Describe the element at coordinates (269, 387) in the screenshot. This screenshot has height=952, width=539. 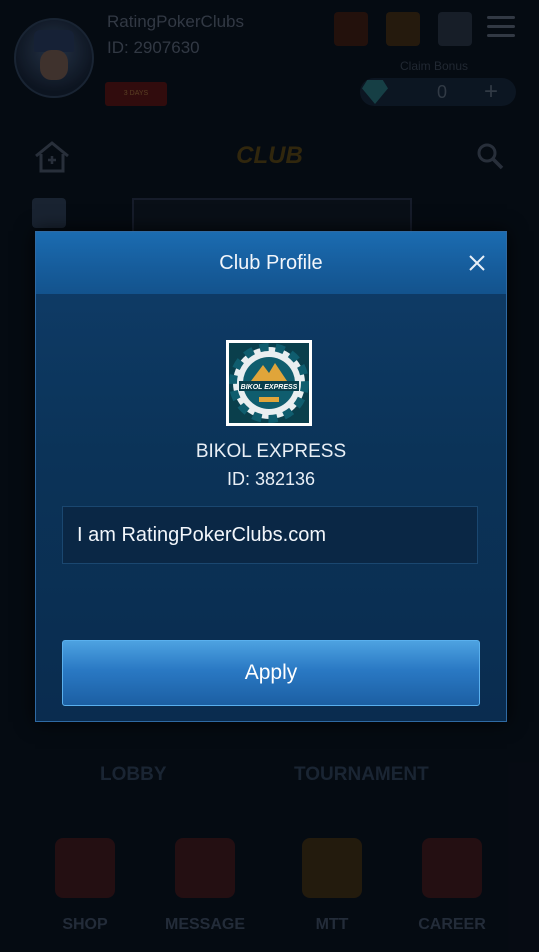
I see `svg-text: BIKOL EXPRESS` at that location.